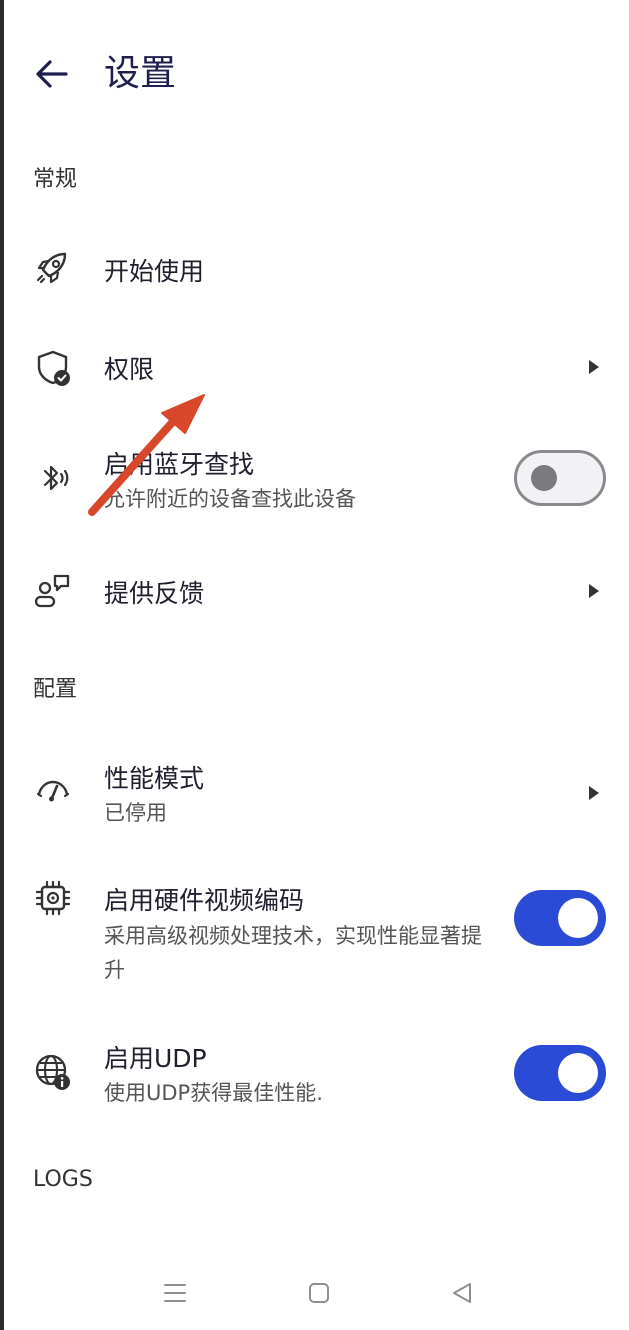  What do you see at coordinates (293, 953) in the screenshot?
I see `hw-video-encoding-description: 采用高级视频处理技术，实现性能显著提升` at bounding box center [293, 953].